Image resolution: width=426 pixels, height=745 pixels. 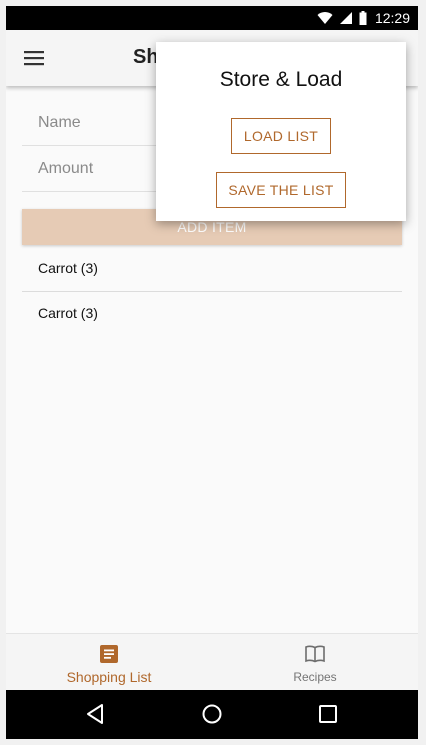 What do you see at coordinates (109, 654) in the screenshot?
I see `list-document-icon` at bounding box center [109, 654].